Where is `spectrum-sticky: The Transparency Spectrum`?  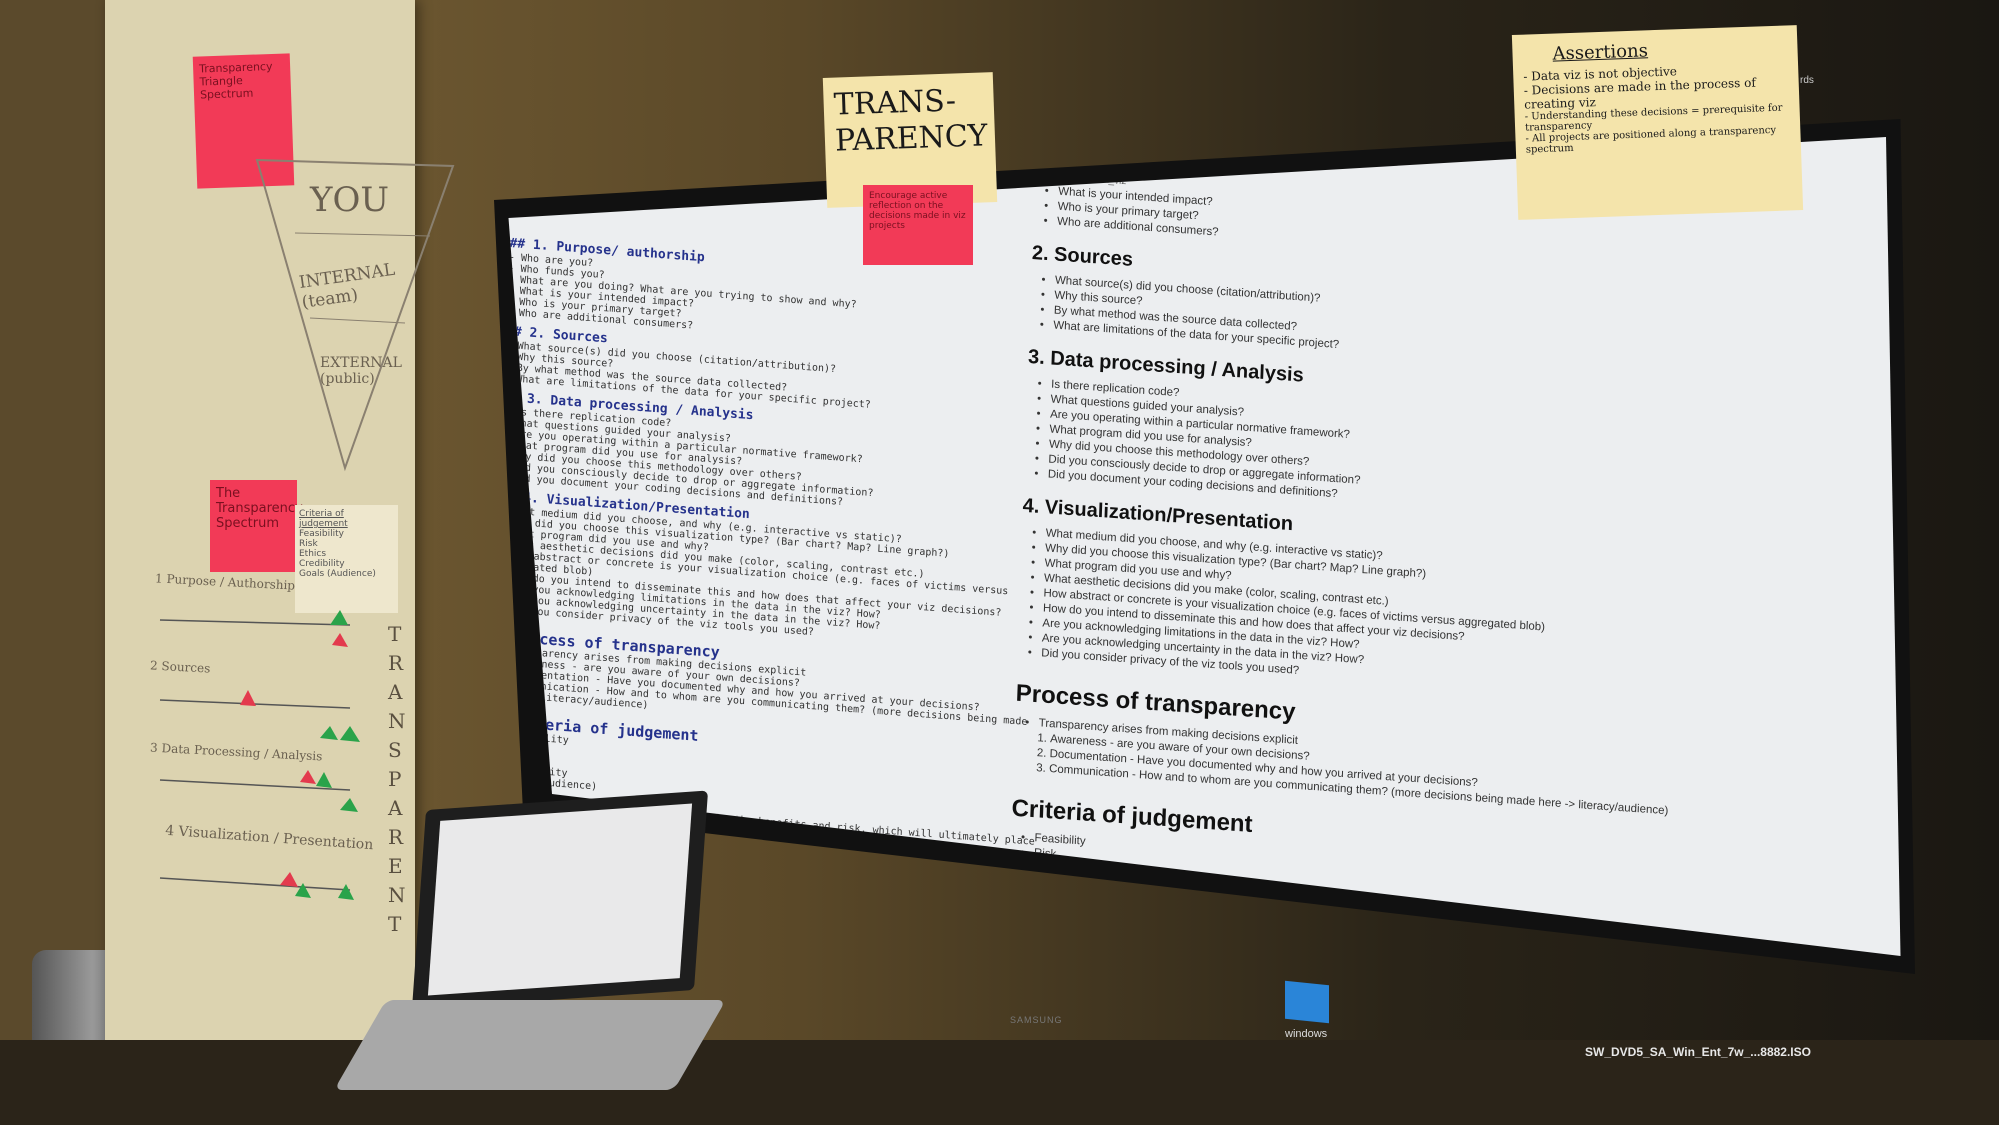
spectrum-sticky: The Transparency Spectrum is located at coordinates (256, 526).